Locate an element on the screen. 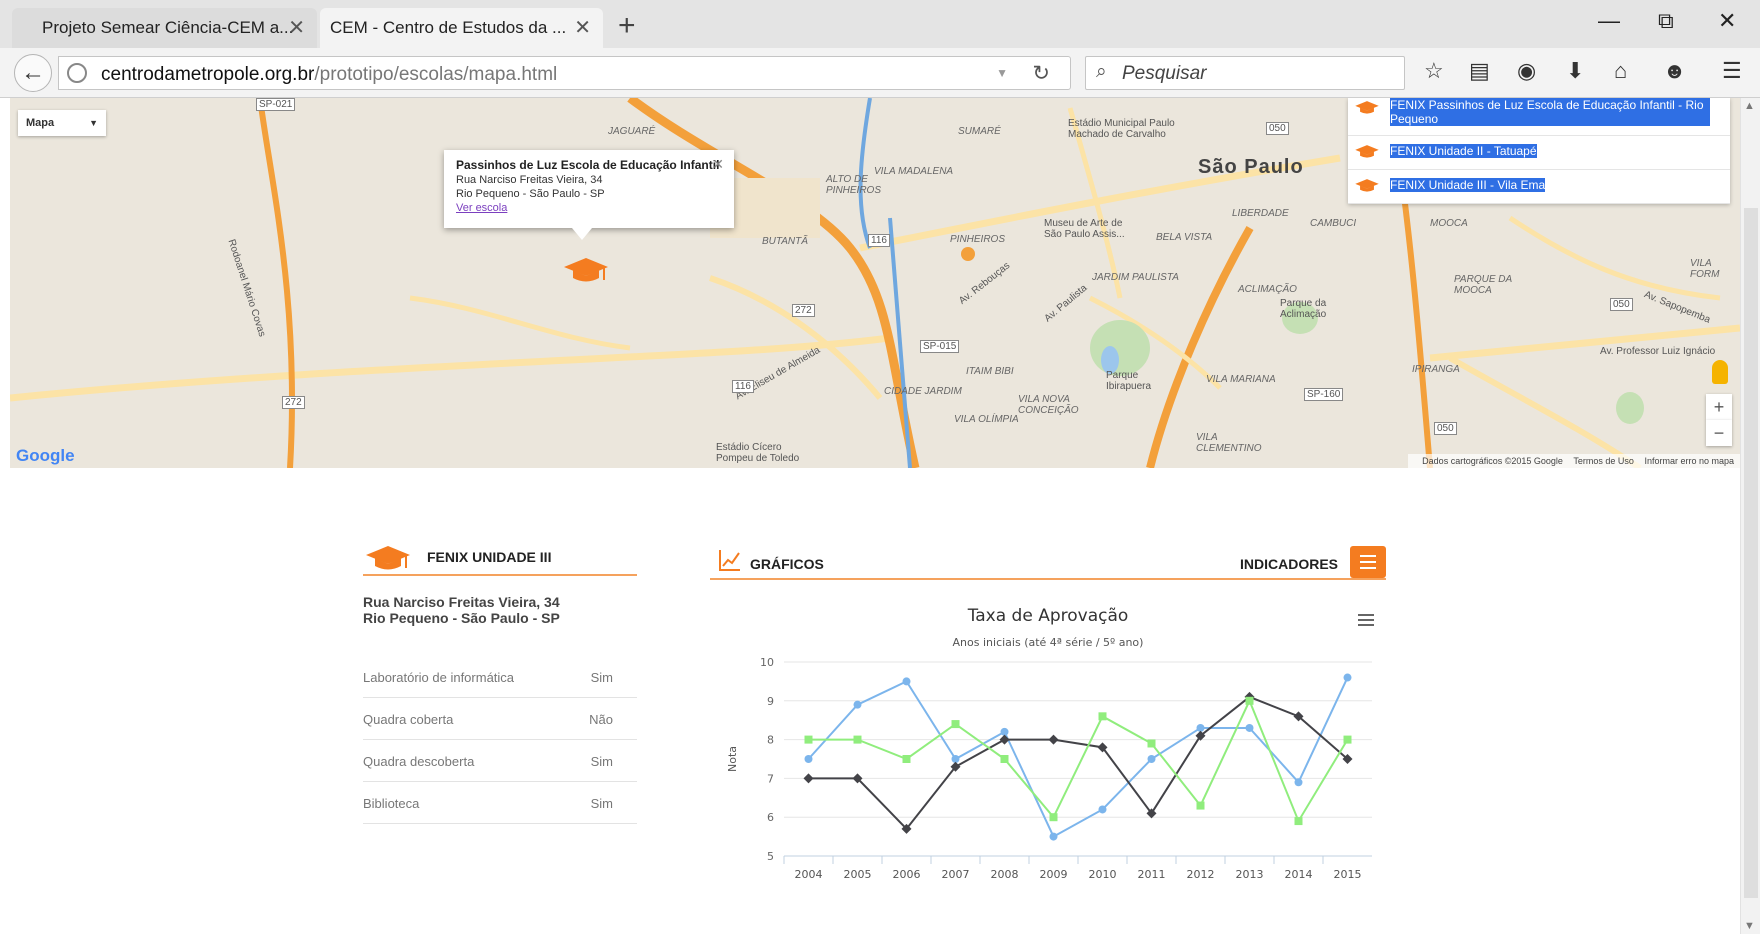 Image resolution: width=1760 pixels, height=934 pixels. map-label: PINHEIROS is located at coordinates (978, 239).